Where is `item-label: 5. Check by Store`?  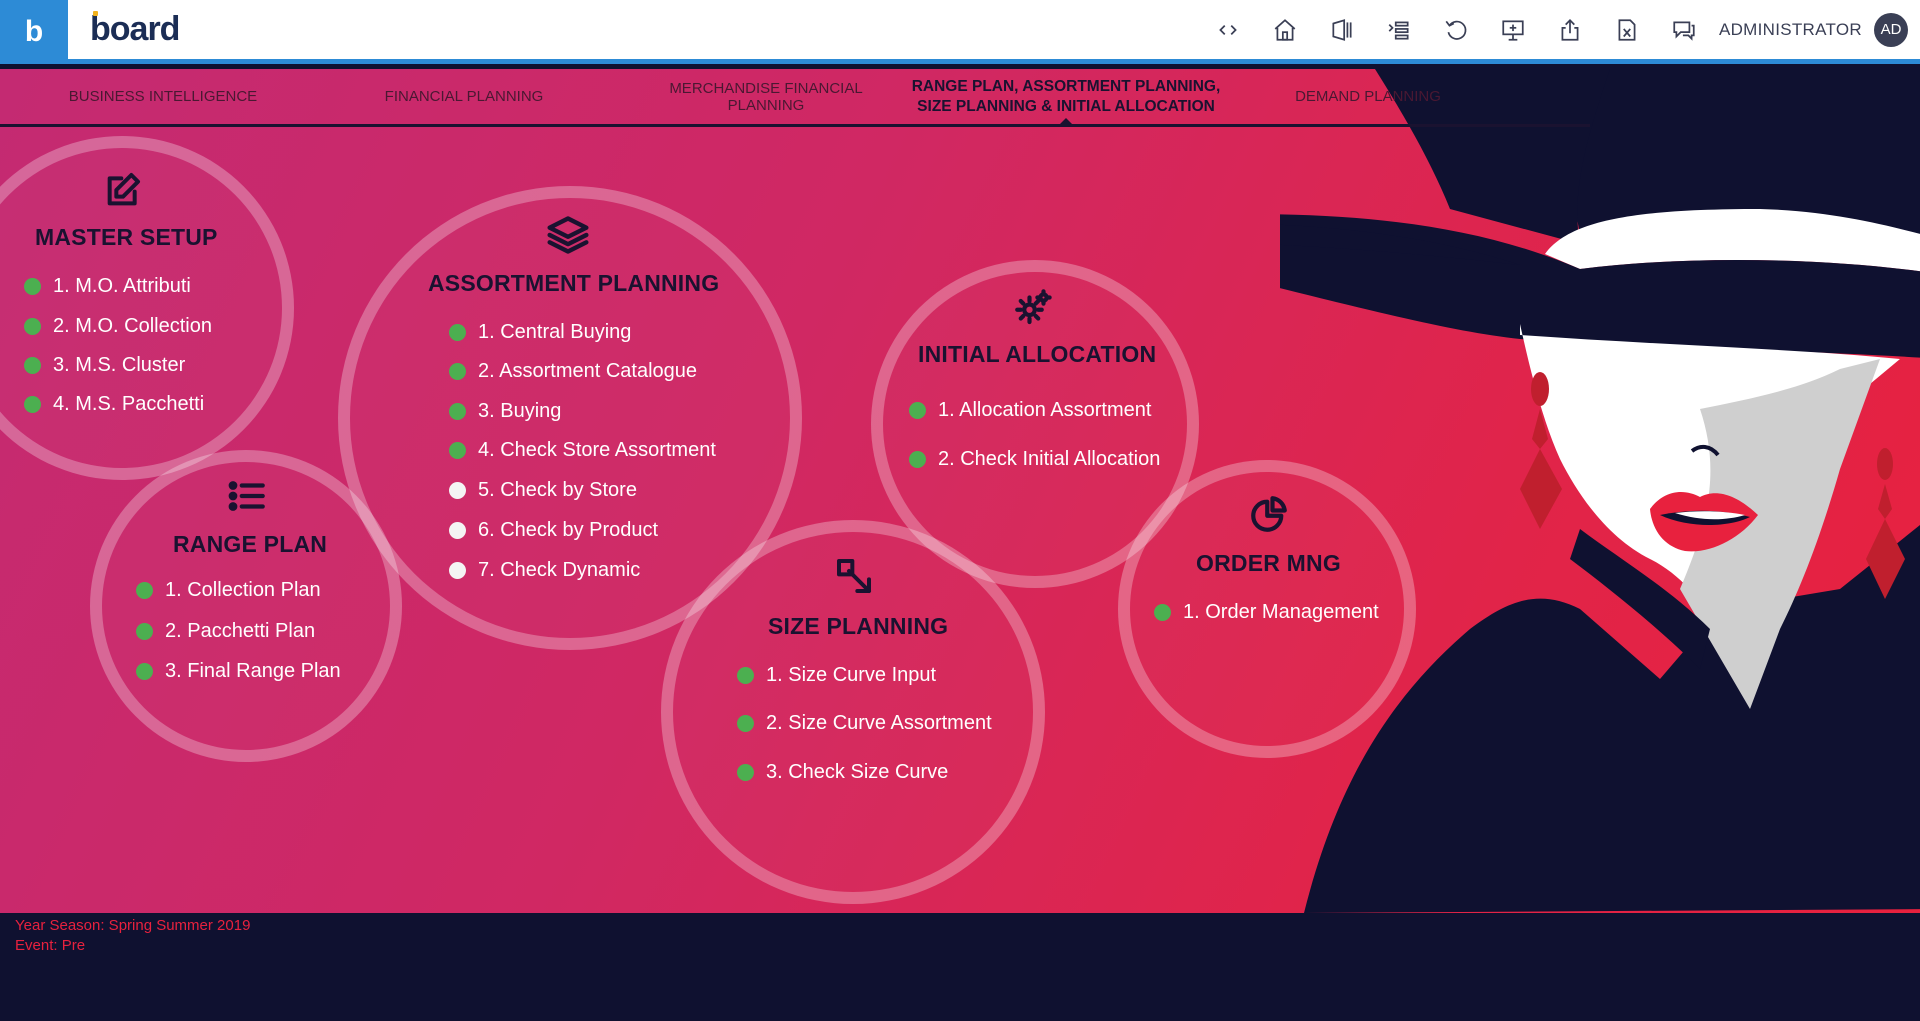
item-label: 5. Check by Store is located at coordinates (557, 490).